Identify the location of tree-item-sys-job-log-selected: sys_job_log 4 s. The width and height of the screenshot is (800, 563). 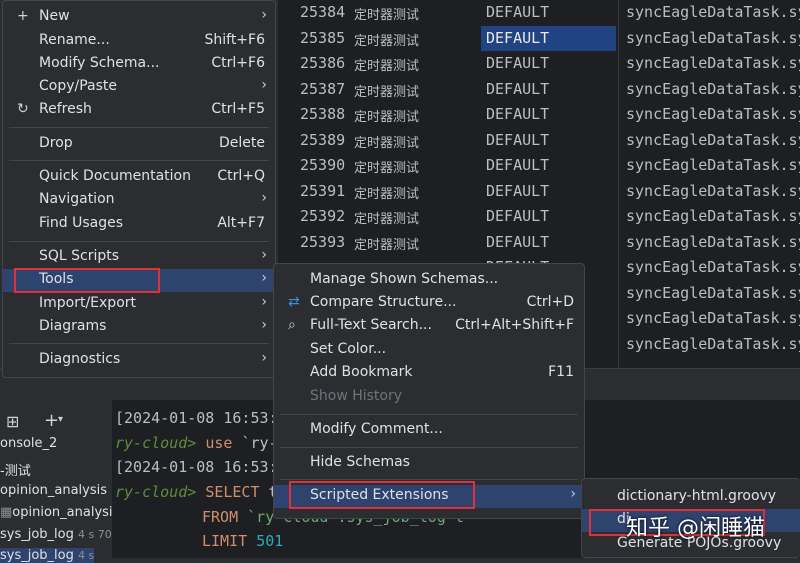
(47, 555).